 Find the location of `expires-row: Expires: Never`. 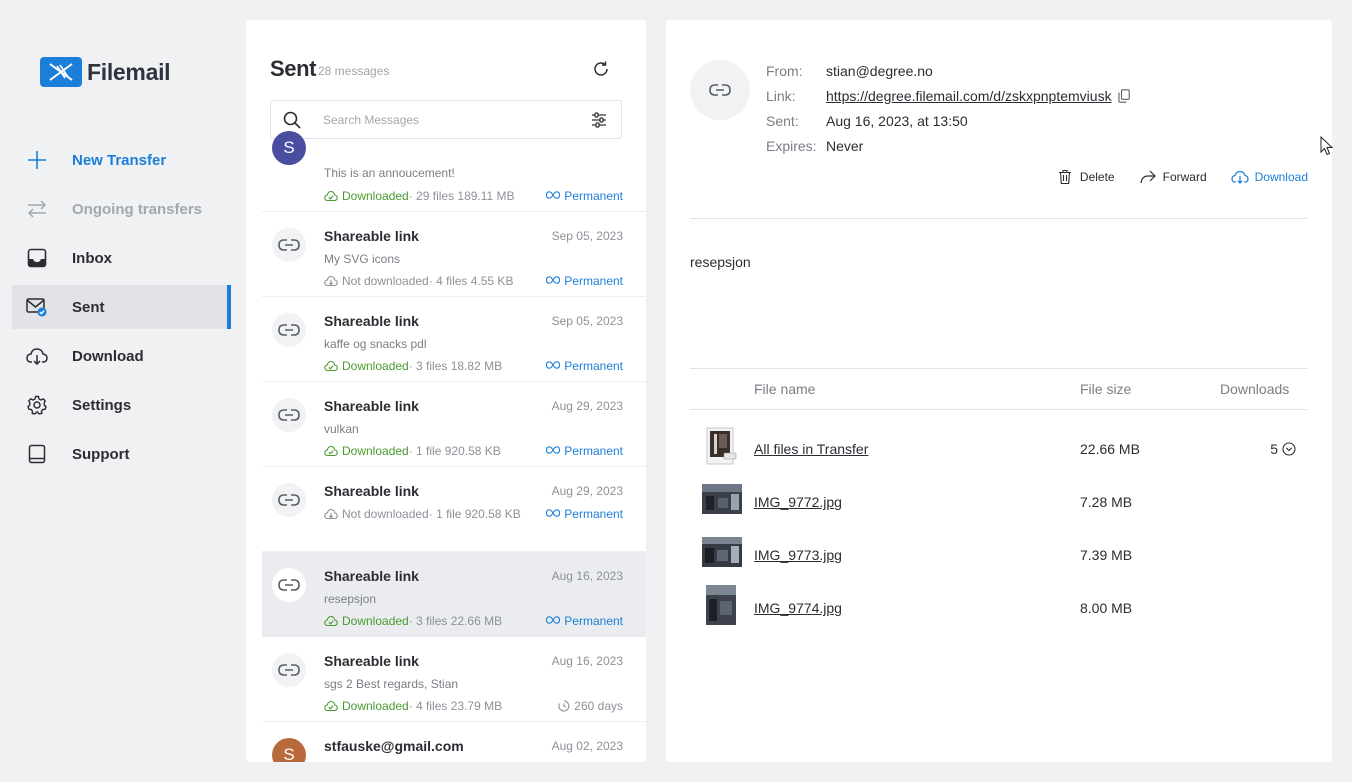

expires-row: Expires: Never is located at coordinates (814, 146).